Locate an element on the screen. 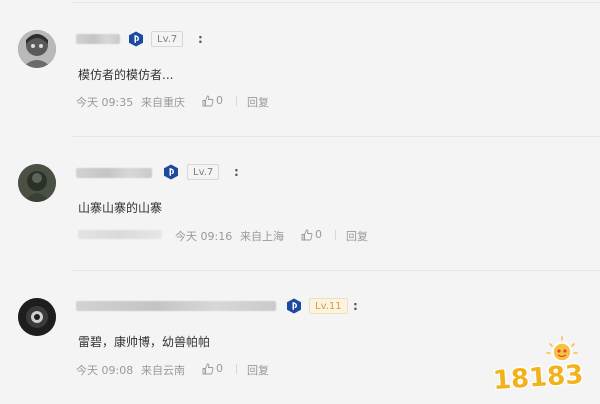 The height and width of the screenshot is (404, 600). signature-redacted is located at coordinates (120, 234).